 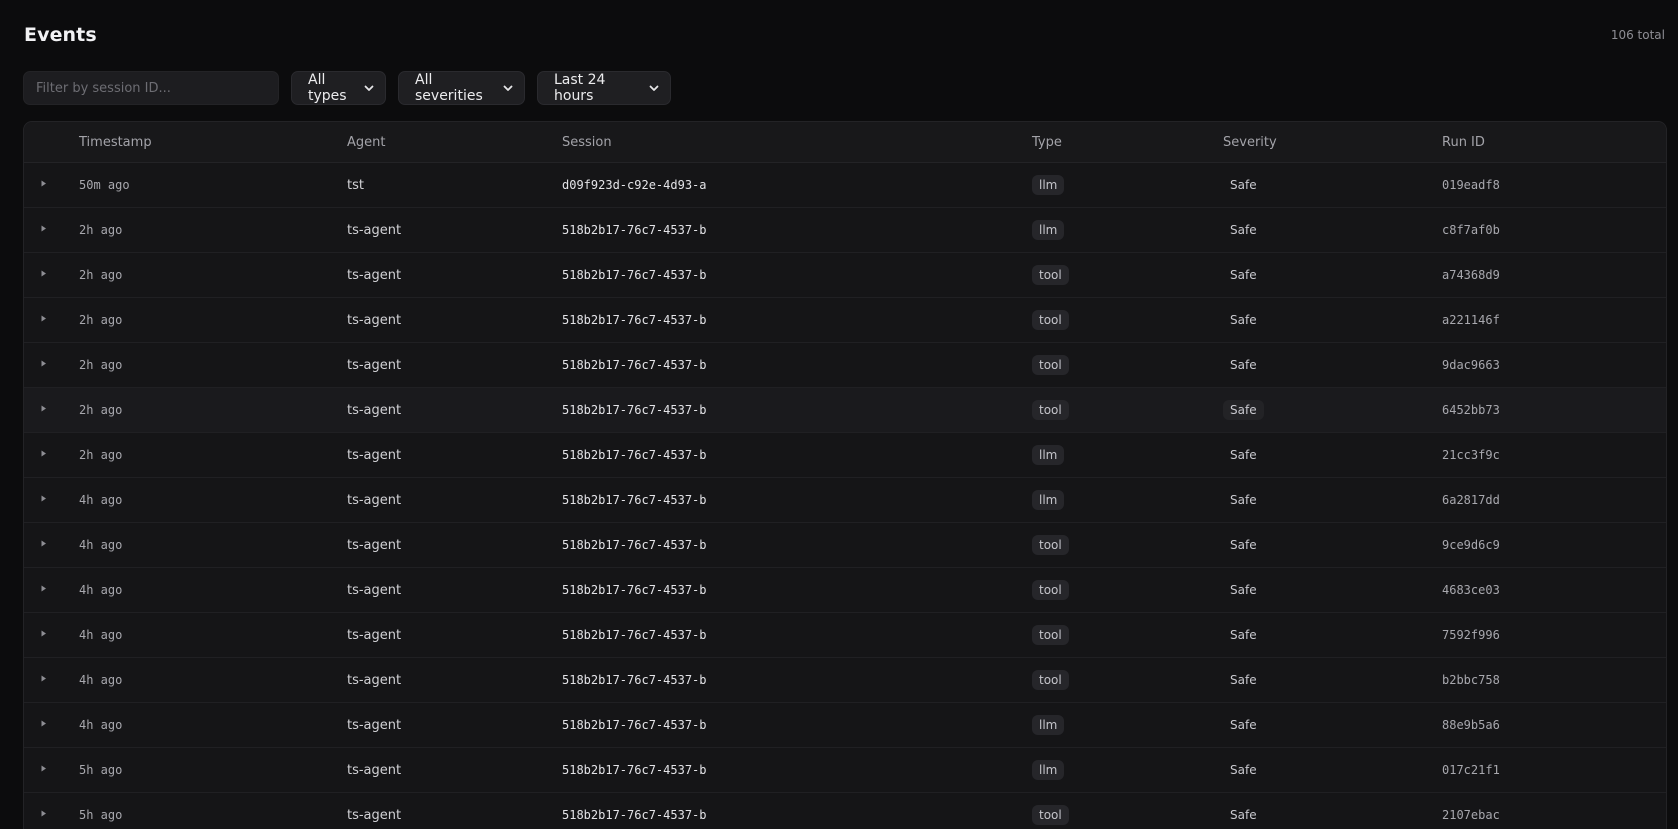 I want to click on run-id-cell: b2bbc758, so click(x=1471, y=680).